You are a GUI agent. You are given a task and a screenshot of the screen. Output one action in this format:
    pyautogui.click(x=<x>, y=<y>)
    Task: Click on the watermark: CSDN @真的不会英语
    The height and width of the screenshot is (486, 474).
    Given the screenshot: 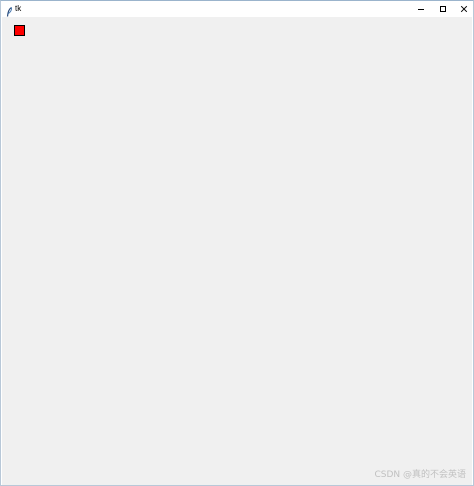 What is the action you would take?
    pyautogui.click(x=420, y=475)
    